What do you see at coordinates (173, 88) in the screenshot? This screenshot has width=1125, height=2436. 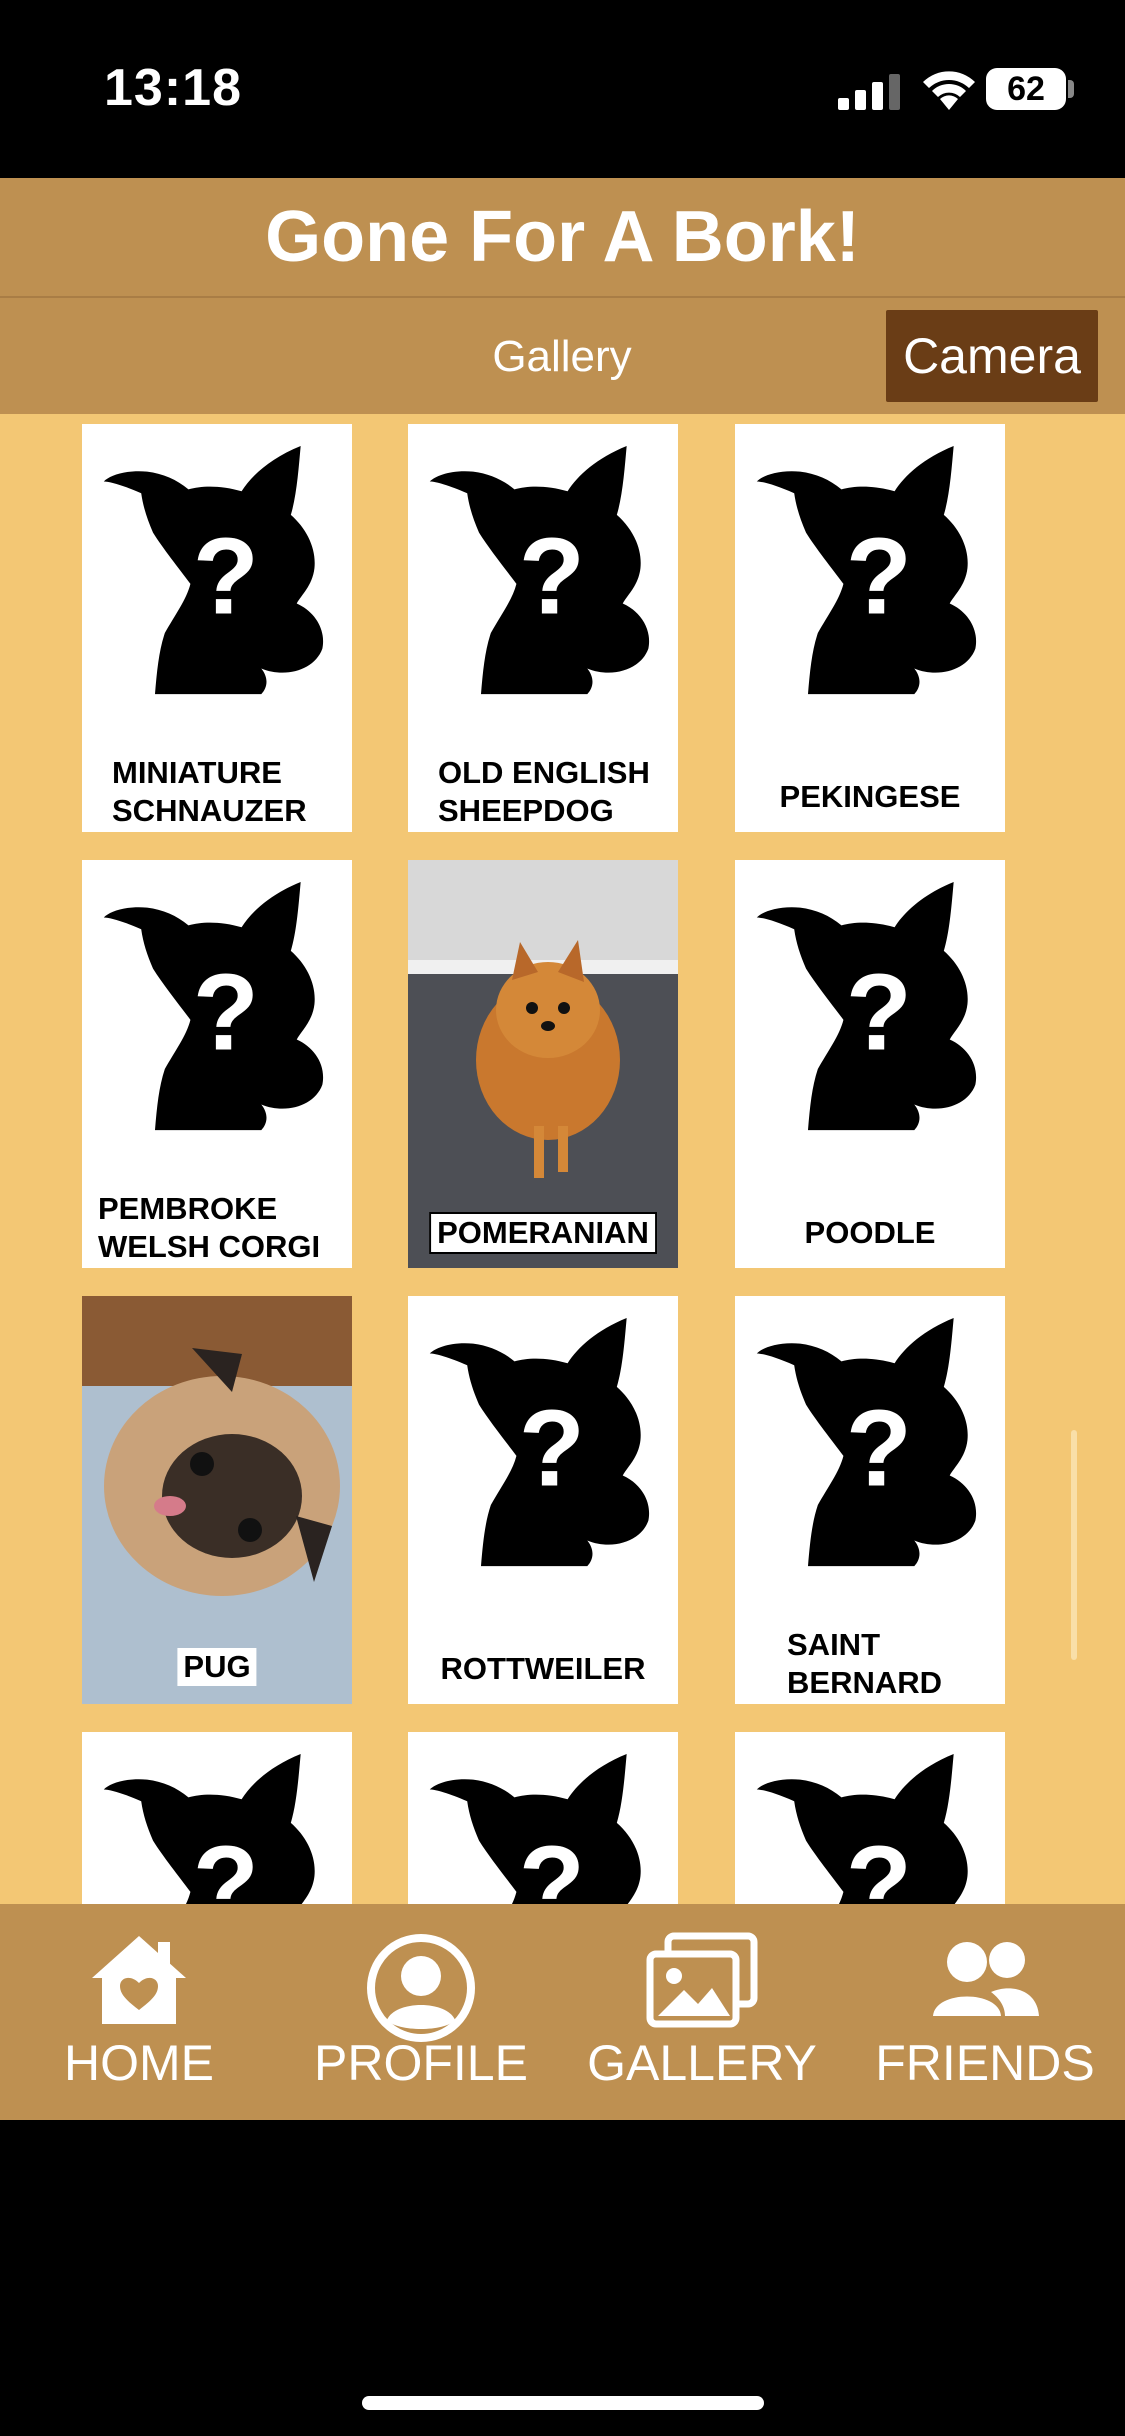 I see `status-time: 13:18` at bounding box center [173, 88].